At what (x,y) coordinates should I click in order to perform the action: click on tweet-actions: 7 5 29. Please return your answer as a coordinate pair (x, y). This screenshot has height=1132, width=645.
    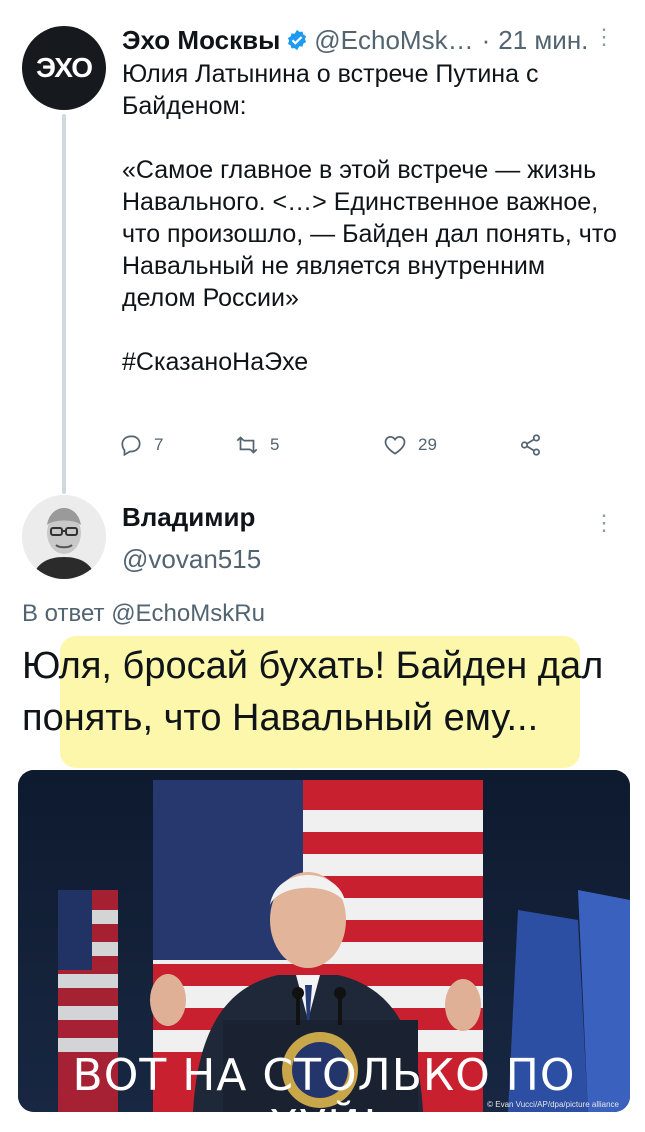
    Looking at the image, I should click on (338, 448).